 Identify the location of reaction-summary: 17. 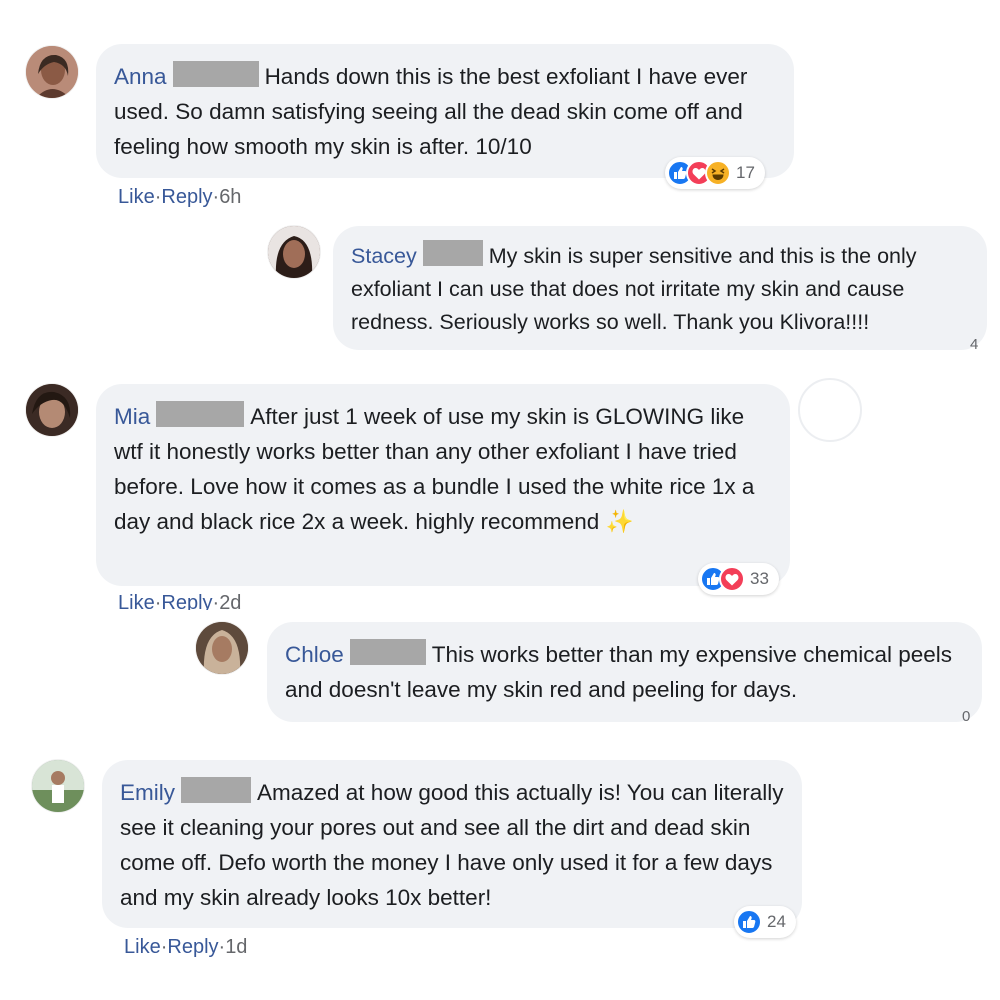
(715, 173).